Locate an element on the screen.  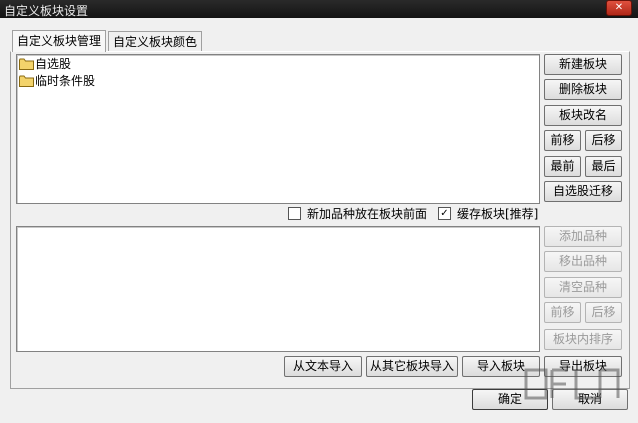
clear-items-button: 清空品种 is located at coordinates (583, 287).